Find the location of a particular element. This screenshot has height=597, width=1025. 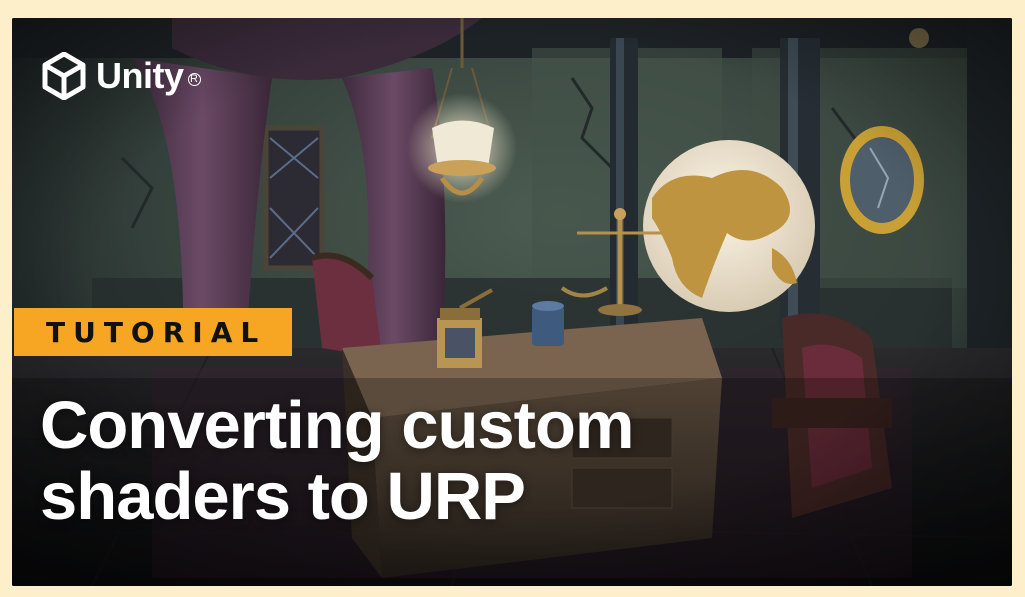

badge-label: TUTORIAL is located at coordinates (156, 332).